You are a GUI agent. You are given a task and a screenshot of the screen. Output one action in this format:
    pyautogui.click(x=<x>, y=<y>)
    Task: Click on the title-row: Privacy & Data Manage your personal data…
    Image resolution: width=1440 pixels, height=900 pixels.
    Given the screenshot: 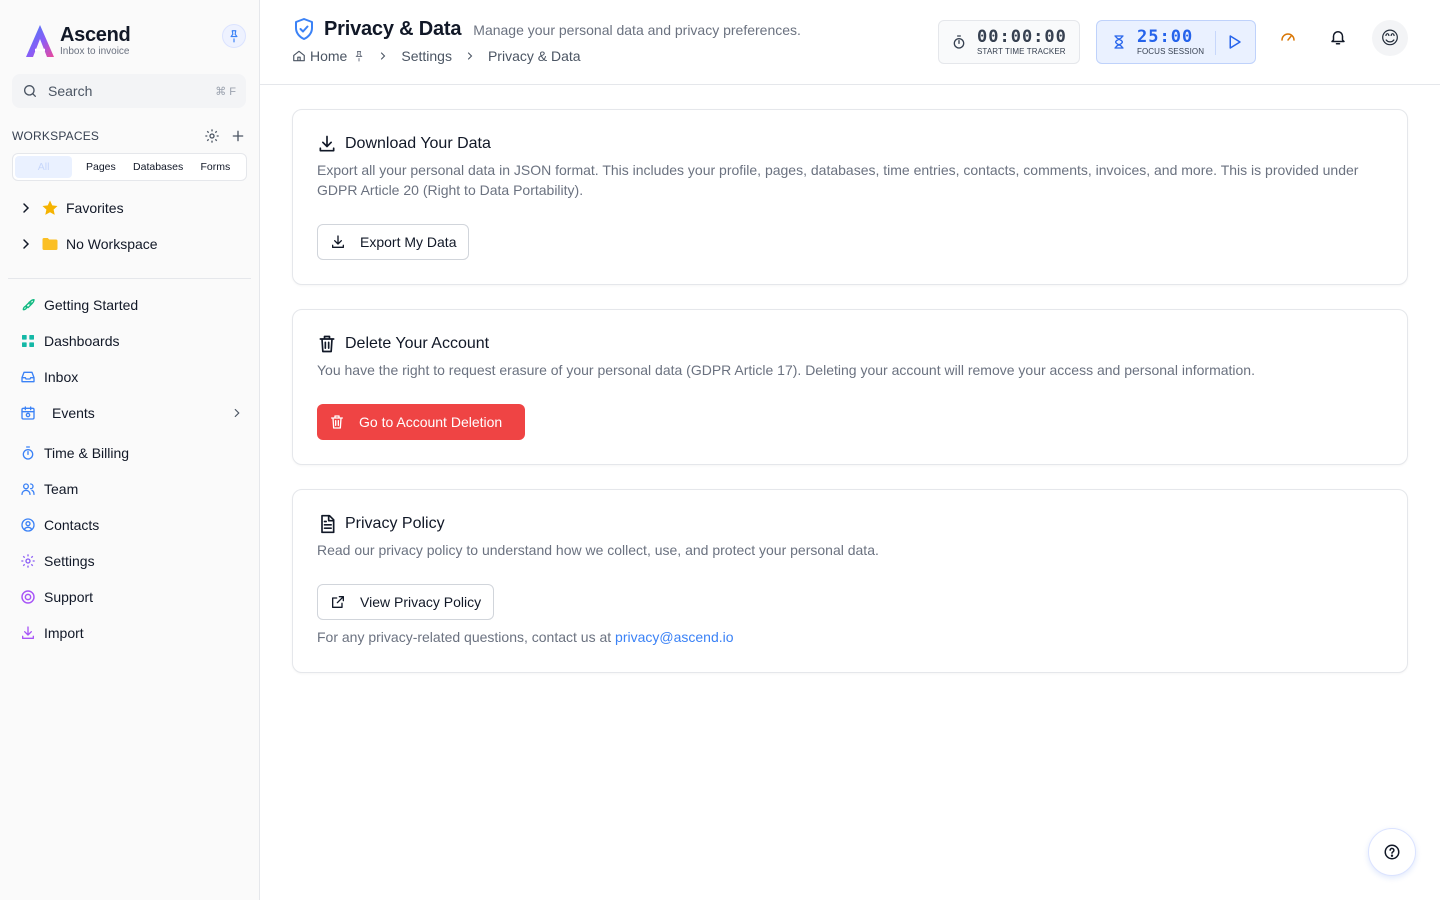 What is the action you would take?
    pyautogui.click(x=546, y=29)
    